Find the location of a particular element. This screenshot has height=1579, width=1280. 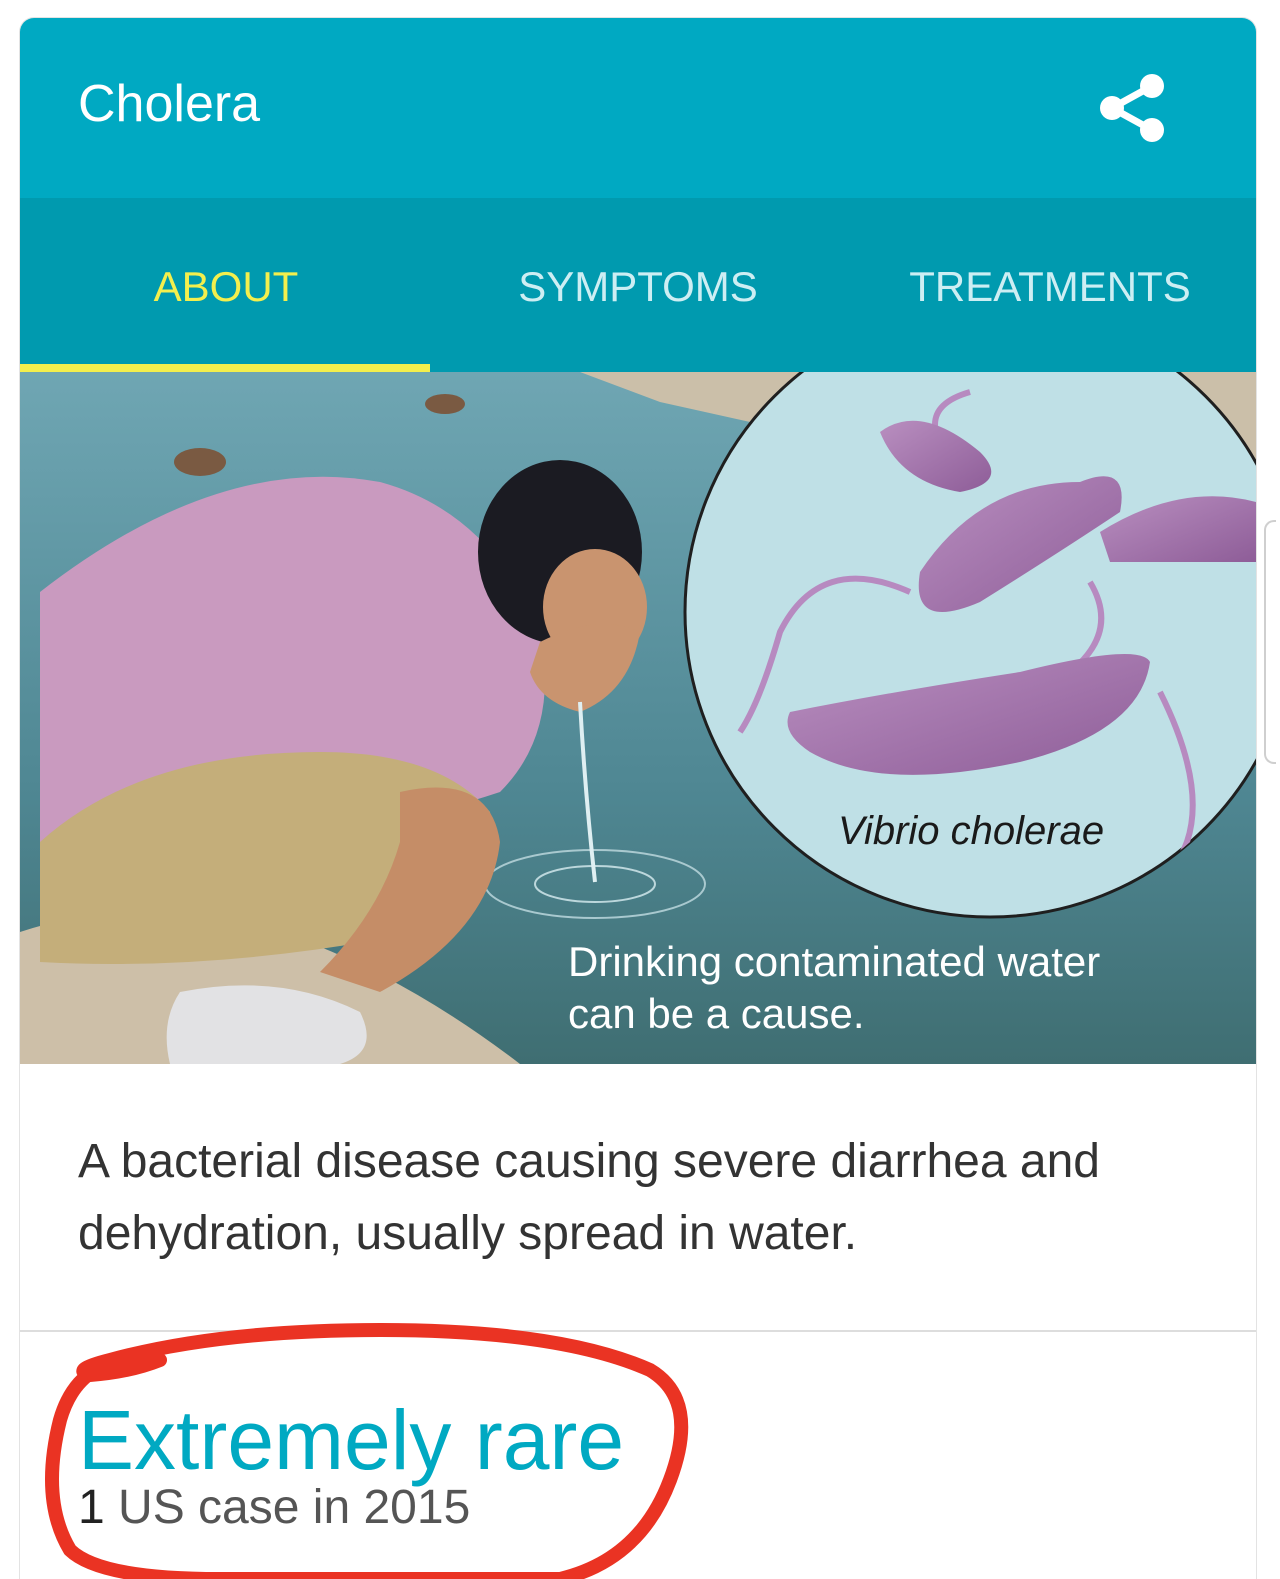

tab-symptoms: SYMPTOMS is located at coordinates (638, 287).